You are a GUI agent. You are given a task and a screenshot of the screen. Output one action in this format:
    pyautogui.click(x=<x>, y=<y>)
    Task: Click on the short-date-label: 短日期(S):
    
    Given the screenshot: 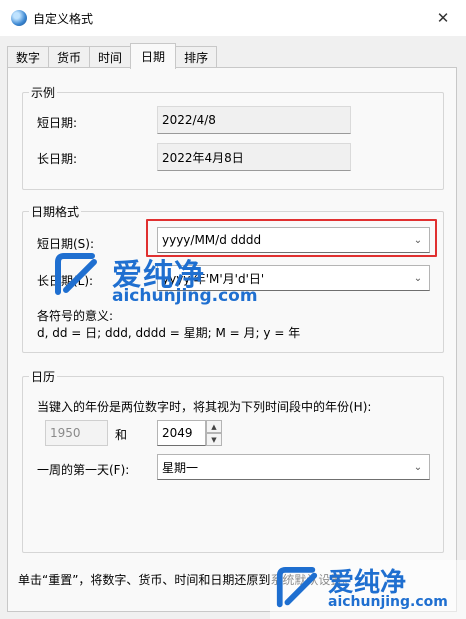 What is the action you would take?
    pyautogui.click(x=66, y=244)
    